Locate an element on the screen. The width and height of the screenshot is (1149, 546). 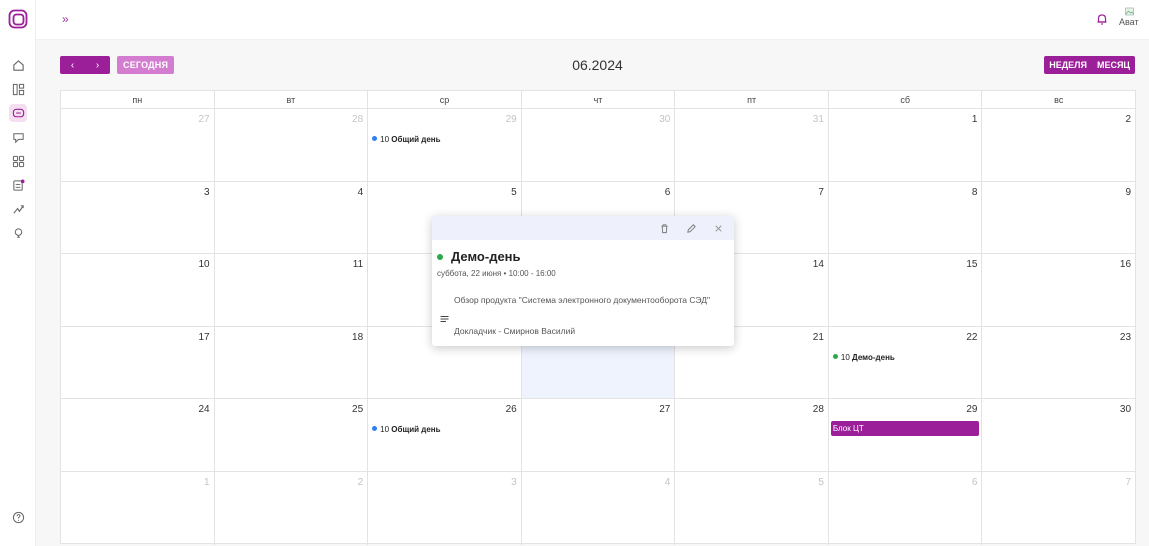
week-view-button: НЕДЕЛЯ is located at coordinates (1068, 65).